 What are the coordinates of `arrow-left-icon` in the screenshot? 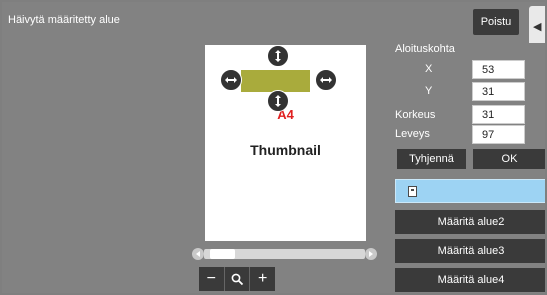 It's located at (198, 254).